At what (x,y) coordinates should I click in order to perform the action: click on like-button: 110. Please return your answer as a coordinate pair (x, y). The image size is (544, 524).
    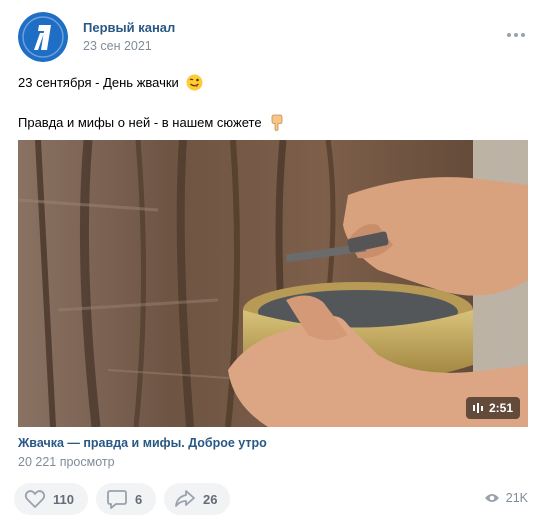
    Looking at the image, I should click on (51, 499).